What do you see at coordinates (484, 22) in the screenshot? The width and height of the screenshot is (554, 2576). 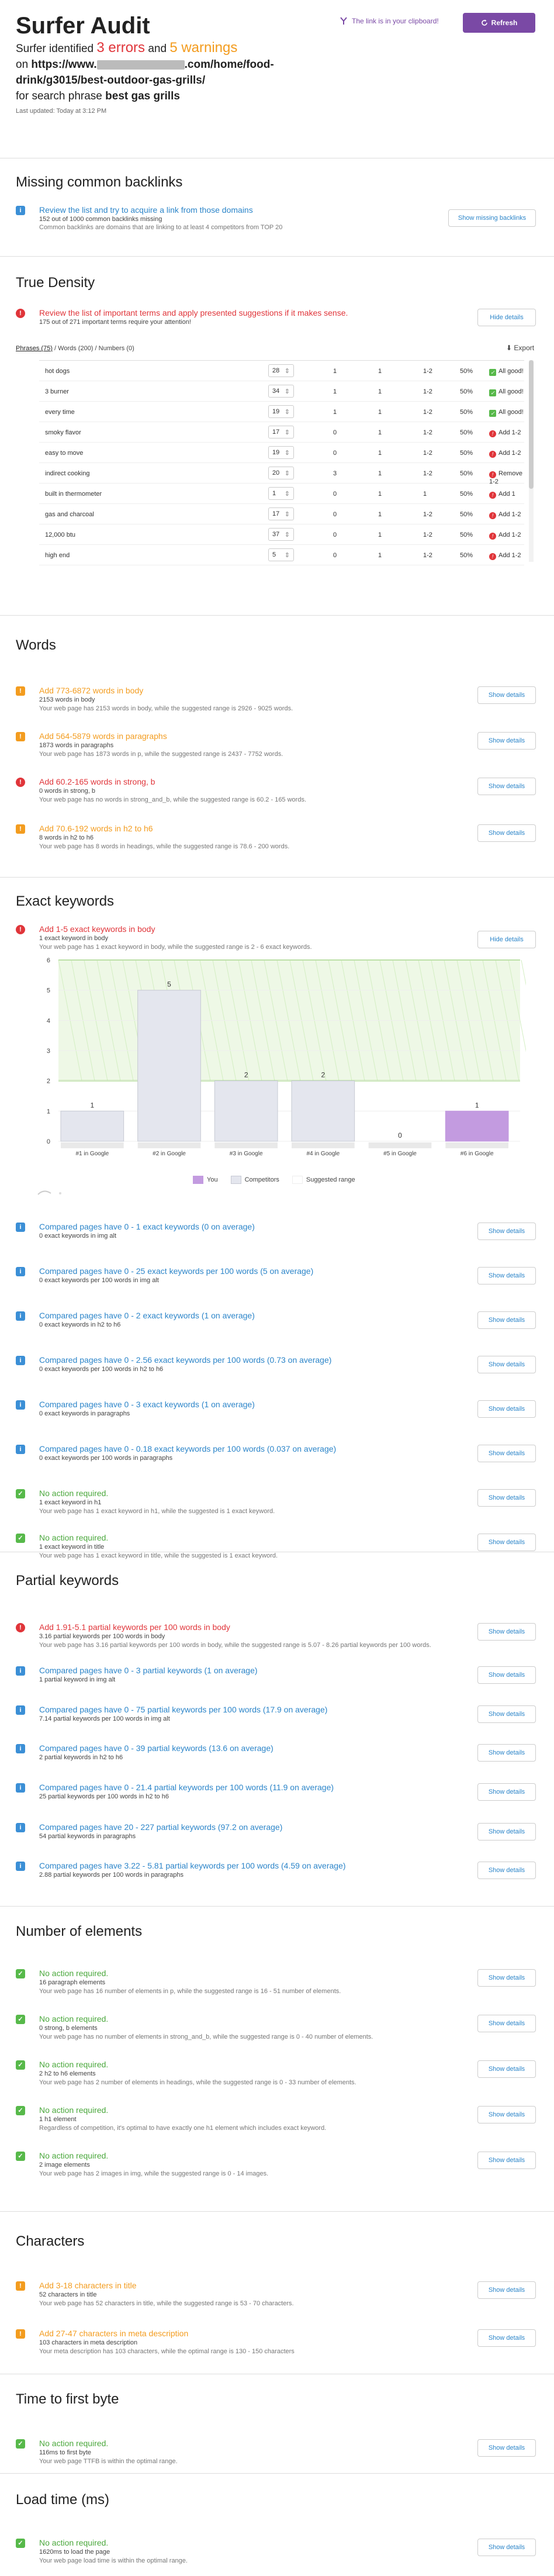 I see `refresh-icon` at bounding box center [484, 22].